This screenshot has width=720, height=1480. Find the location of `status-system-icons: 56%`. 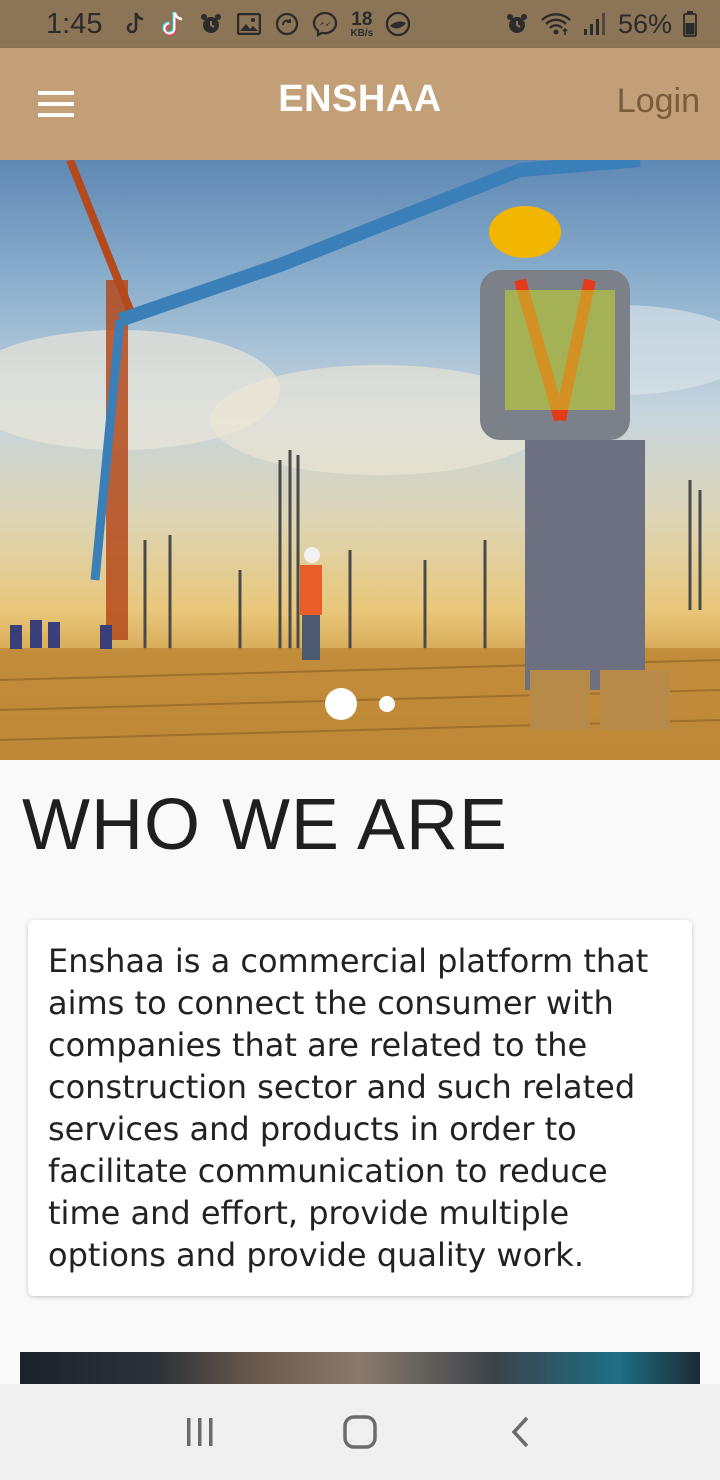

status-system-icons: 56% is located at coordinates (601, 24).